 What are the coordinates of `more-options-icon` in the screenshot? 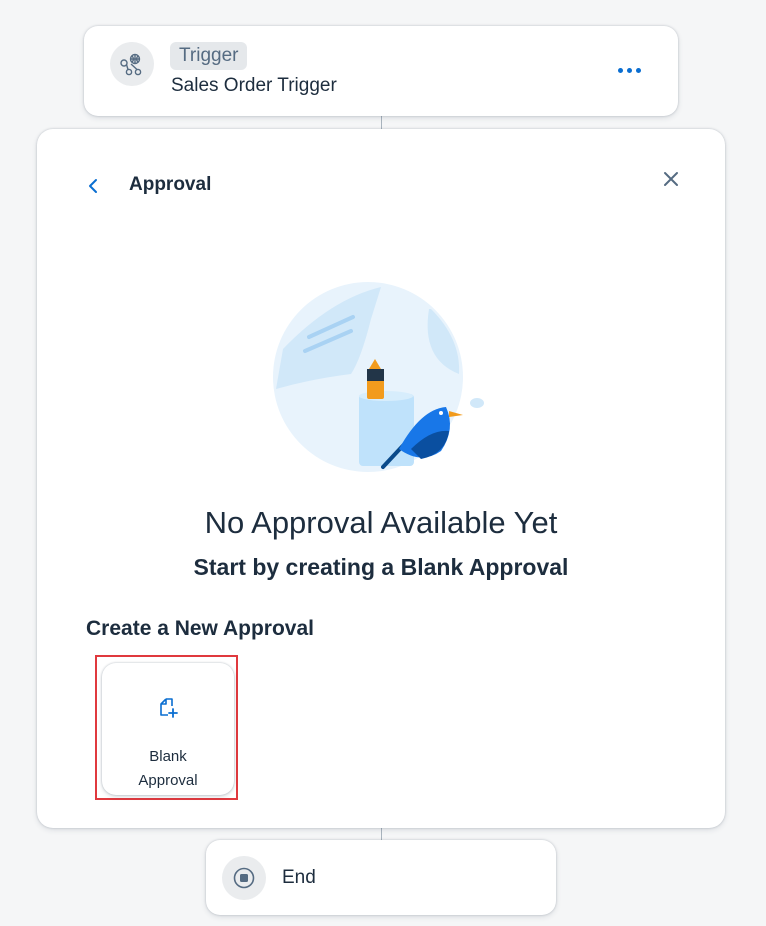 It's located at (620, 70).